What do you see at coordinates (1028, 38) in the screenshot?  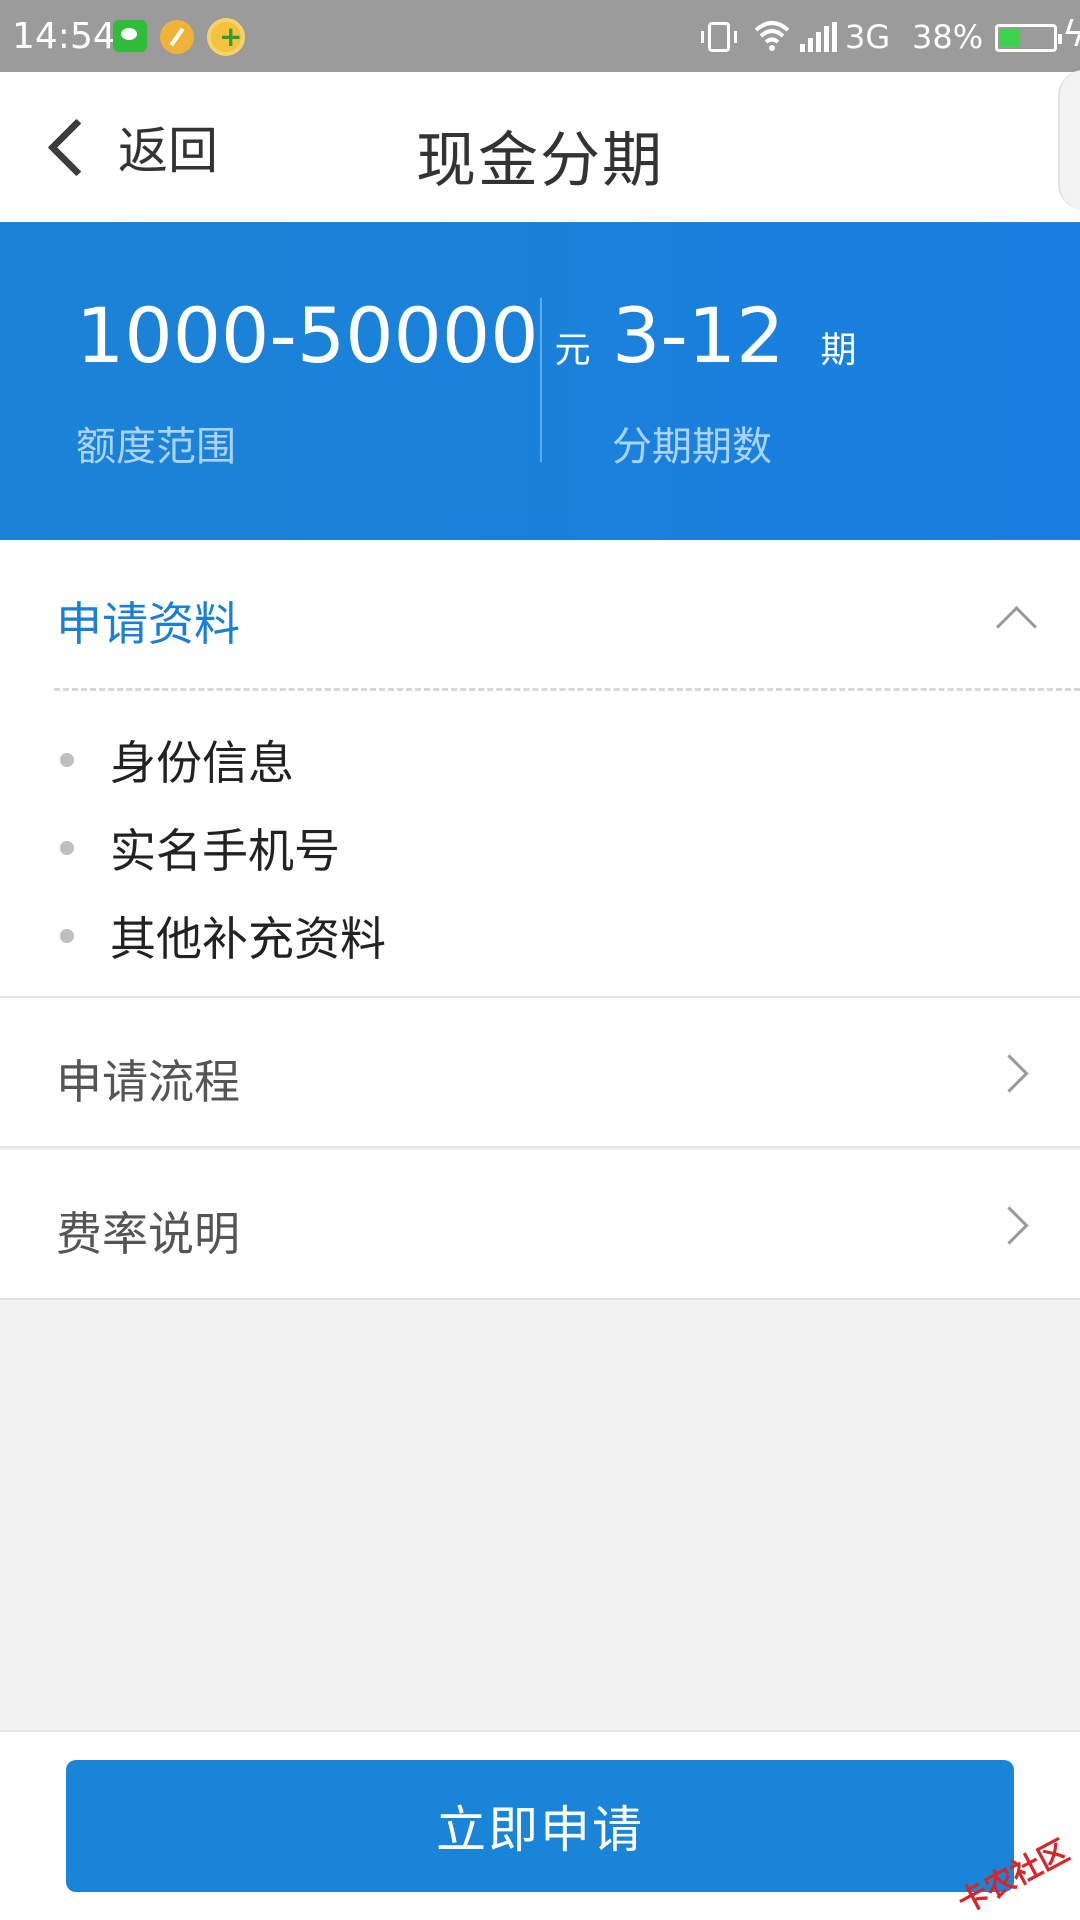 I see `battery-icon` at bounding box center [1028, 38].